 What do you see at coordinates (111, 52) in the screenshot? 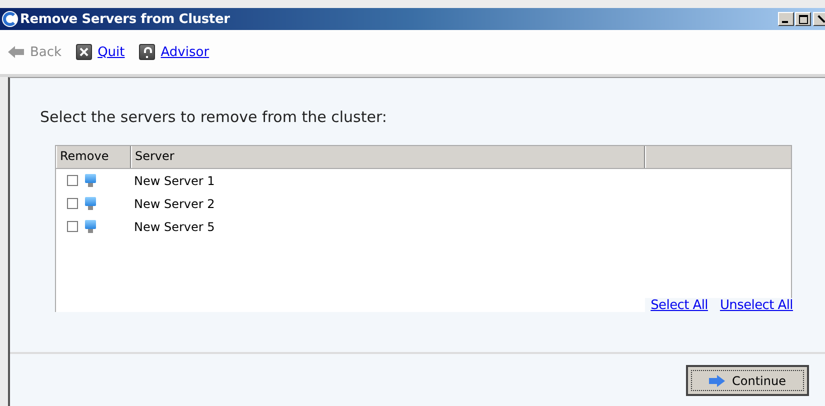
I see `quit-link: Quit` at bounding box center [111, 52].